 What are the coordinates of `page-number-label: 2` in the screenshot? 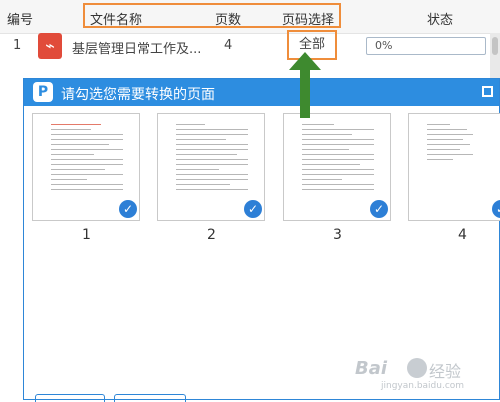 It's located at (211, 235).